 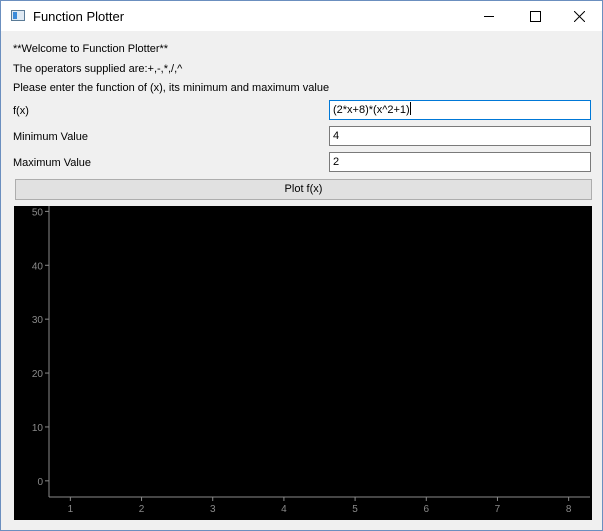 I want to click on min-value-input: 4, so click(x=460, y=136).